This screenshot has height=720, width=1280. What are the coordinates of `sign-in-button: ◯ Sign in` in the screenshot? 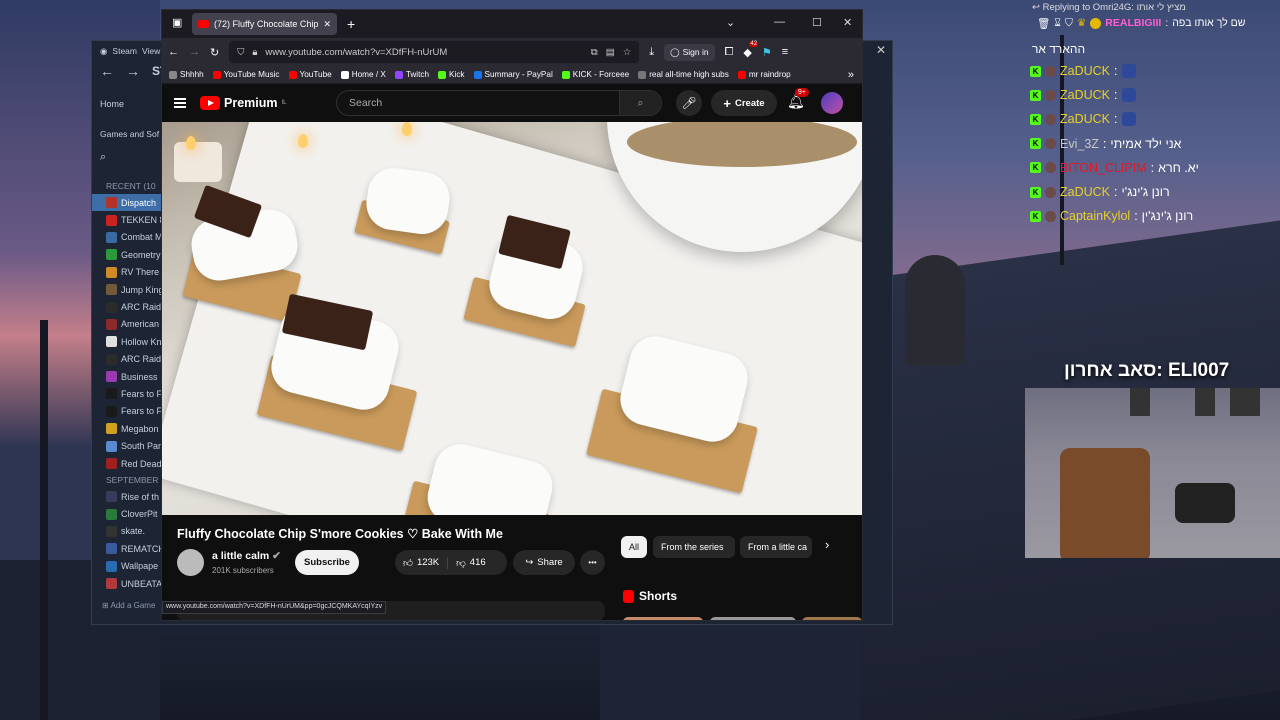 It's located at (689, 52).